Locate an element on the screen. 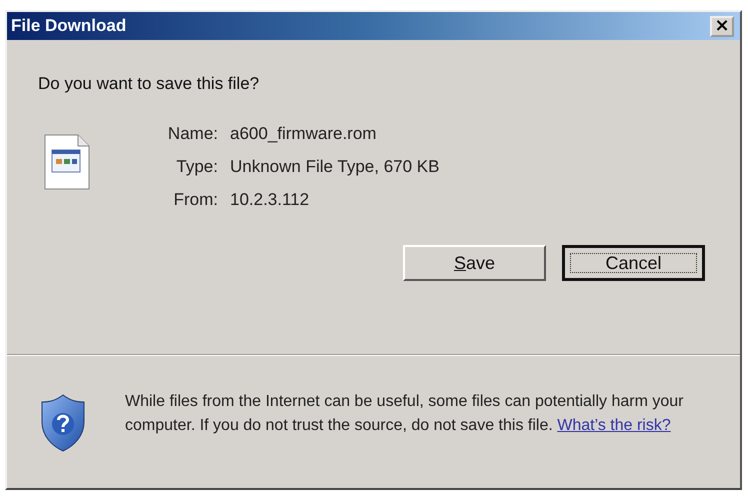 The image size is (748, 498). save-button: Save is located at coordinates (474, 263).